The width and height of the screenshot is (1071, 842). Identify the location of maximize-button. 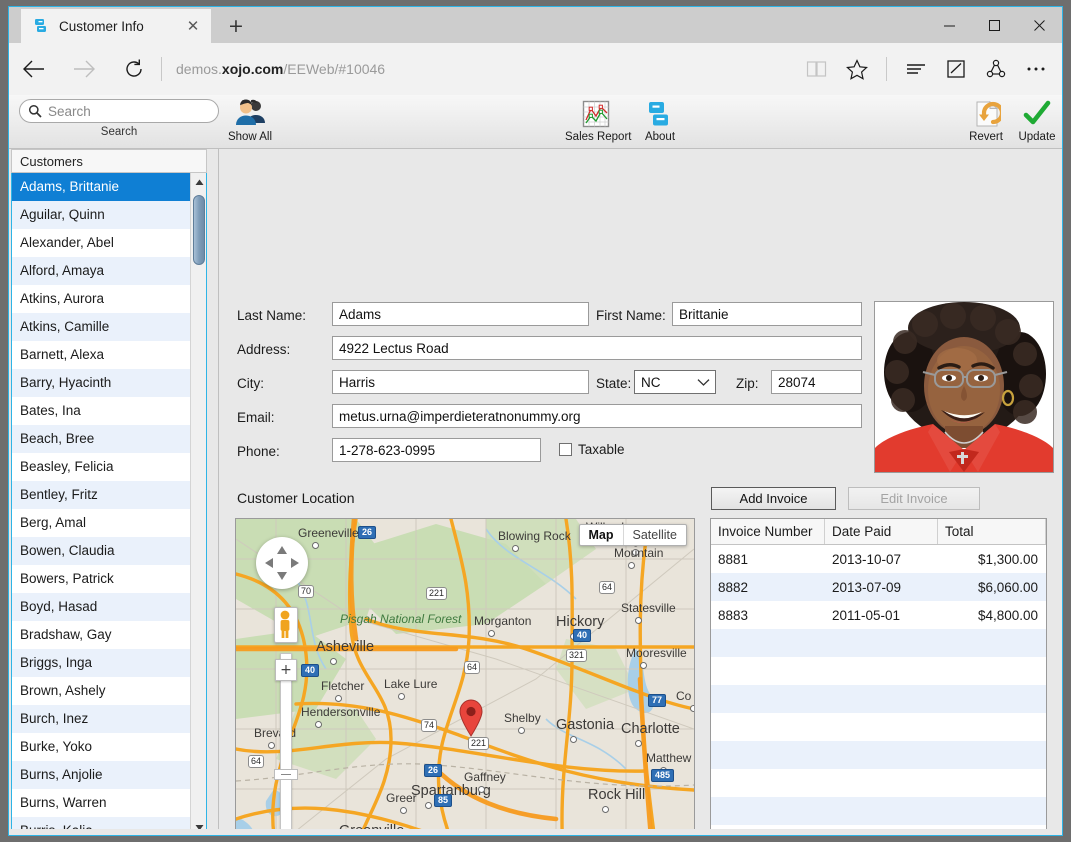
(994, 25).